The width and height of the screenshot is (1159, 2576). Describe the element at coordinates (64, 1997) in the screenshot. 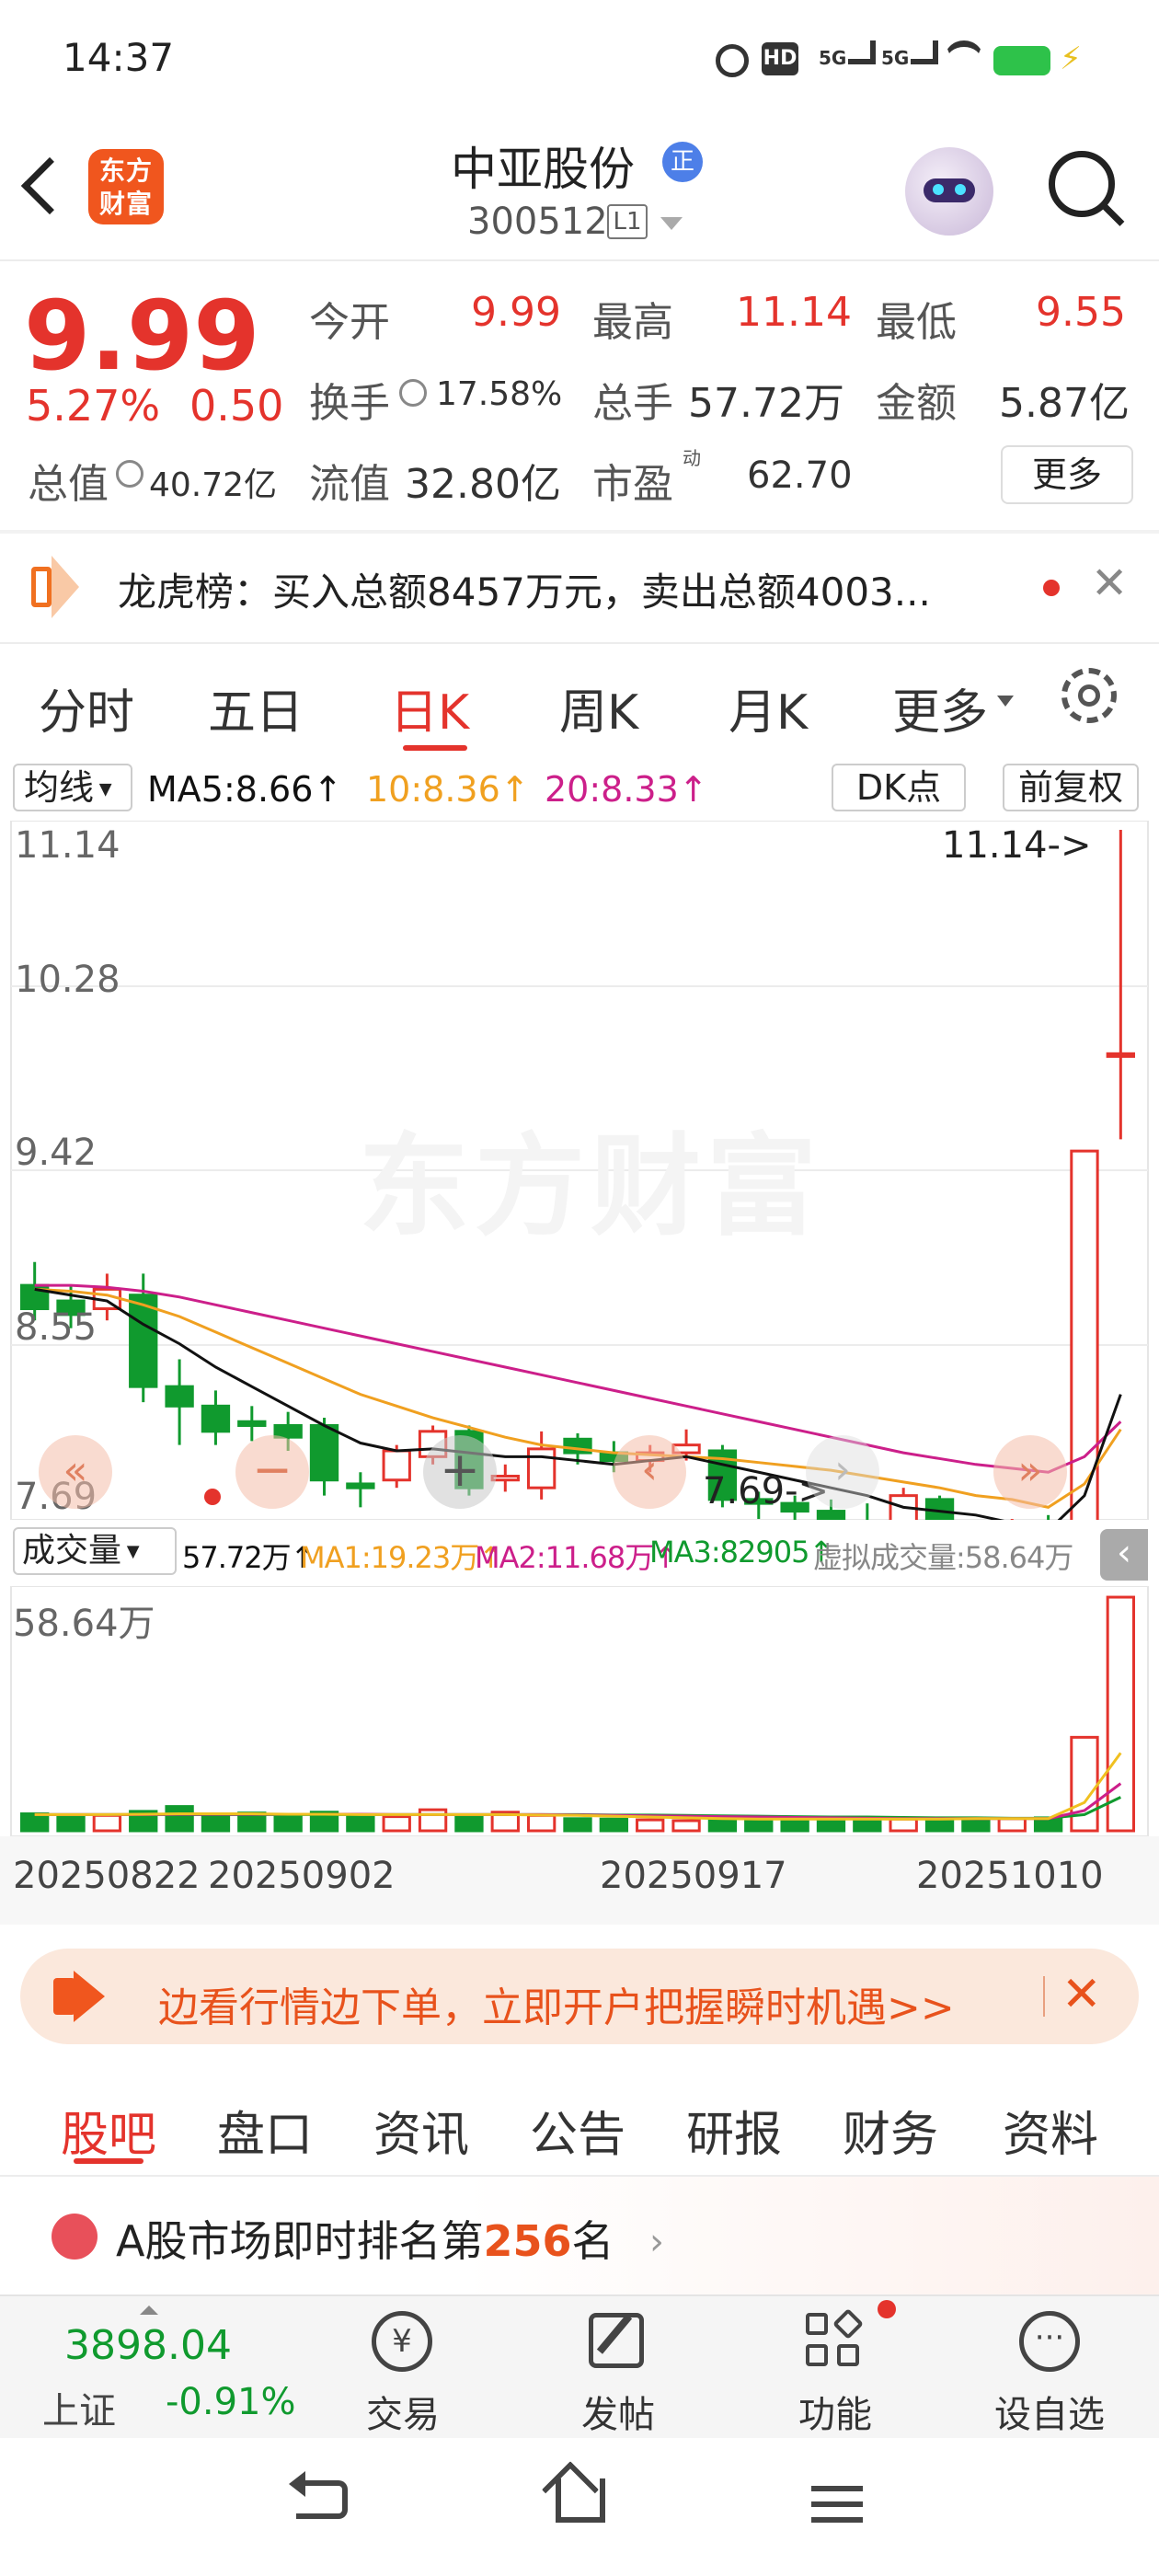

I see `megaphone-icon` at that location.